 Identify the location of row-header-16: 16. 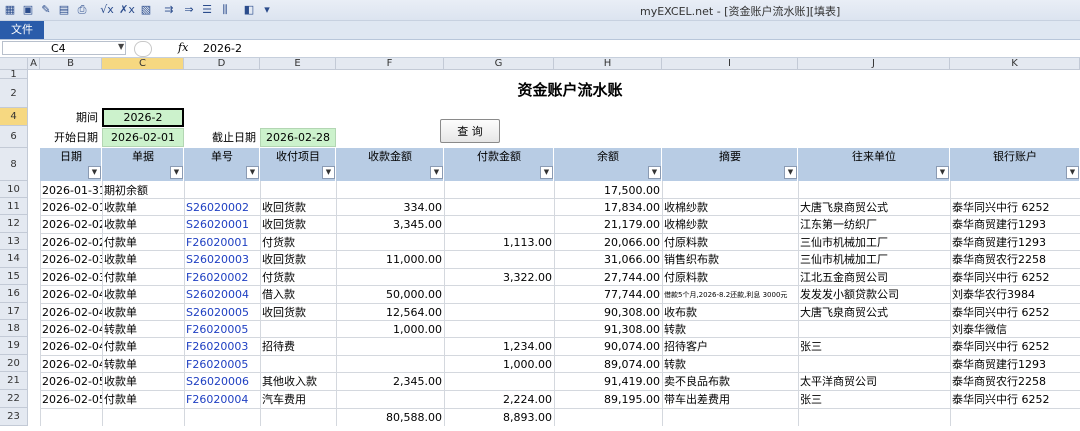
(14, 294).